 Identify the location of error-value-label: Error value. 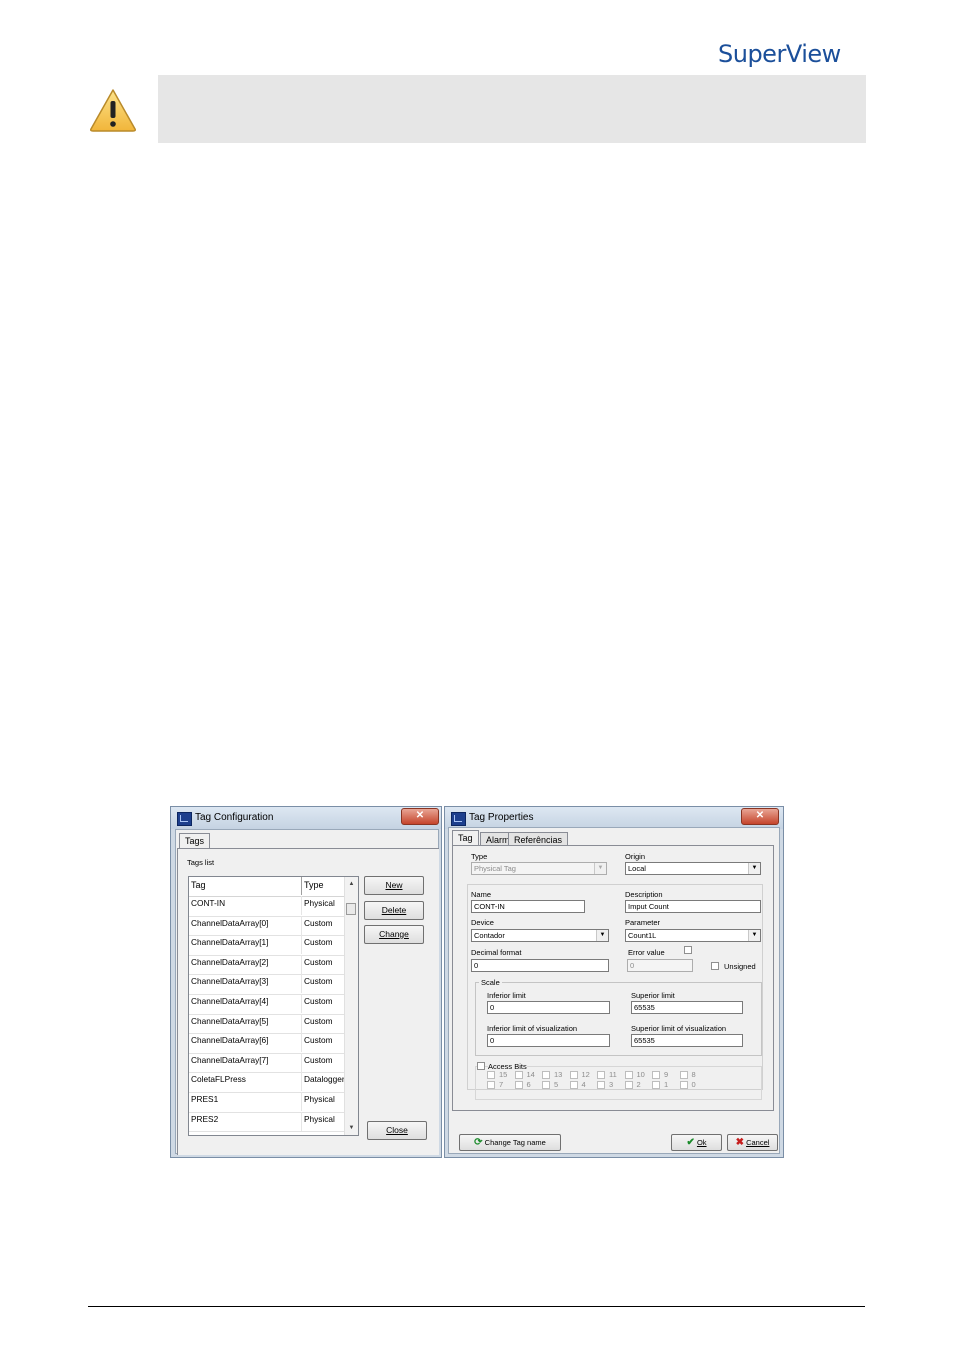
(646, 952).